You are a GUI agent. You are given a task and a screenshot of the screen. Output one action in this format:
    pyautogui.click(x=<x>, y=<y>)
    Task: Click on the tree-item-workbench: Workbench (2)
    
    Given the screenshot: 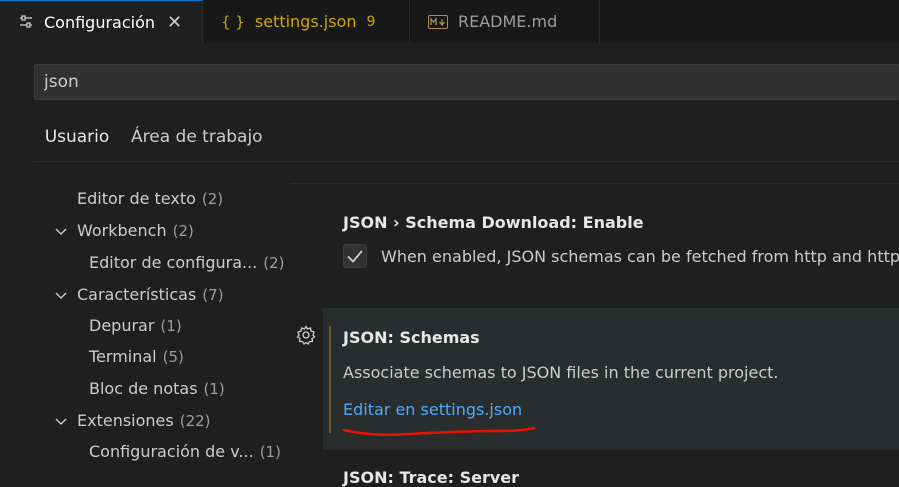 What is the action you would take?
    pyautogui.click(x=135, y=230)
    